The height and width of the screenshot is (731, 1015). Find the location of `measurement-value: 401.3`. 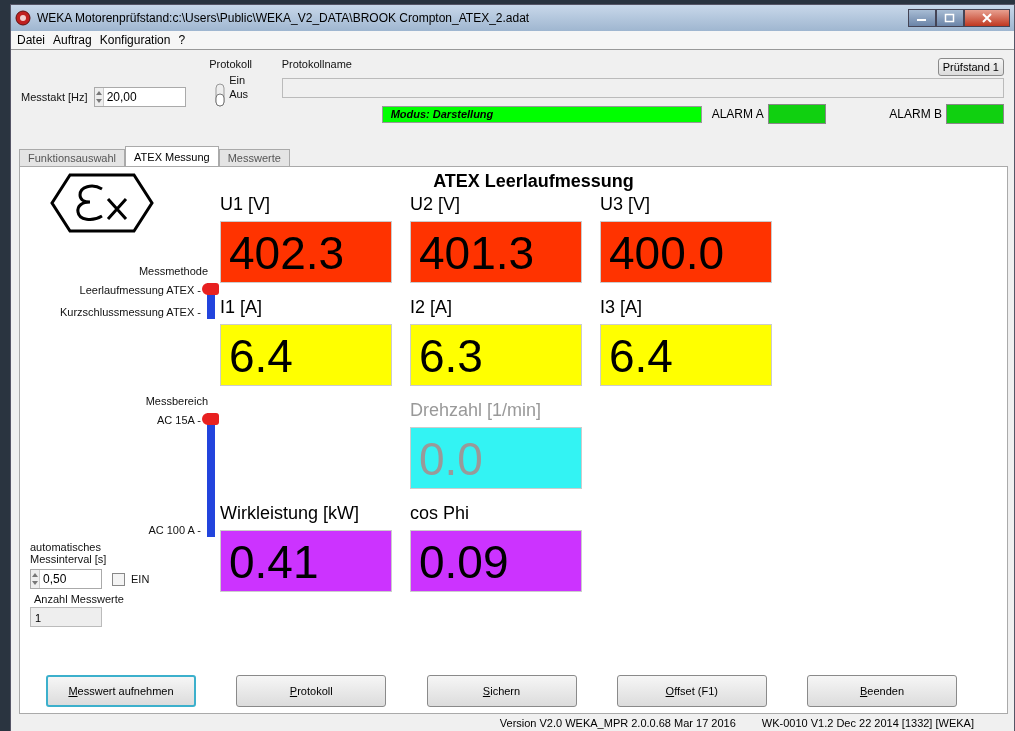

measurement-value: 401.3 is located at coordinates (496, 252).